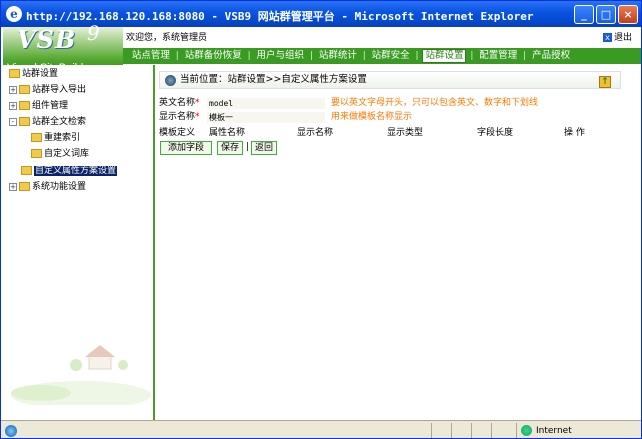  Describe the element at coordinates (390, 80) in the screenshot. I see `breadcrumb: 当前位置：站群设置>>自定义属性方案设置` at that location.